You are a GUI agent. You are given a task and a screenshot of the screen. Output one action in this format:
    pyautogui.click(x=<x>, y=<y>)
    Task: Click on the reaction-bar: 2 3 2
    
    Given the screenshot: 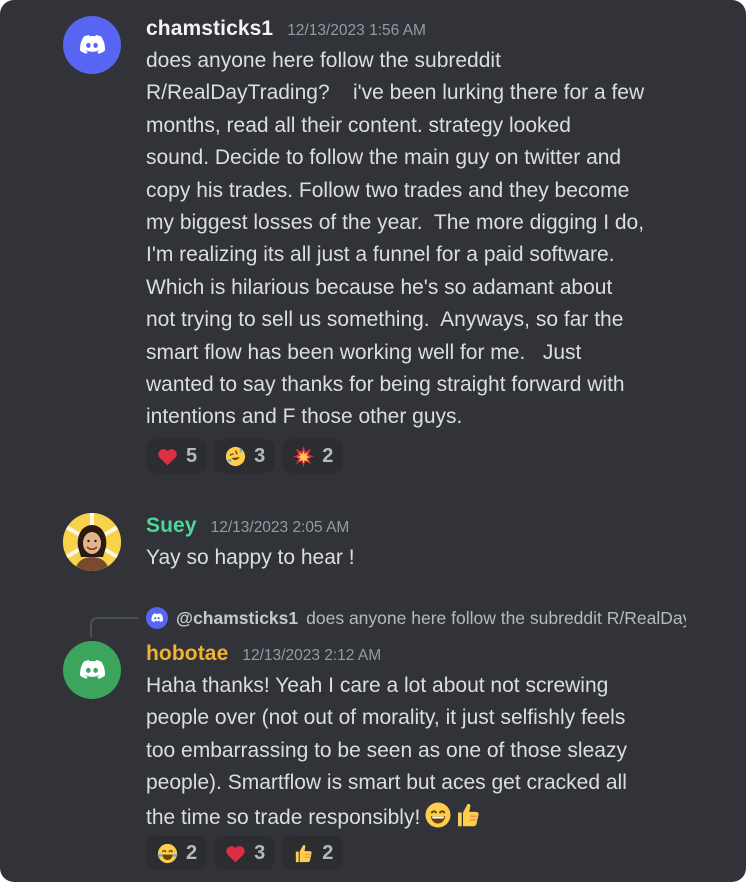 What is the action you would take?
    pyautogui.click(x=245, y=853)
    